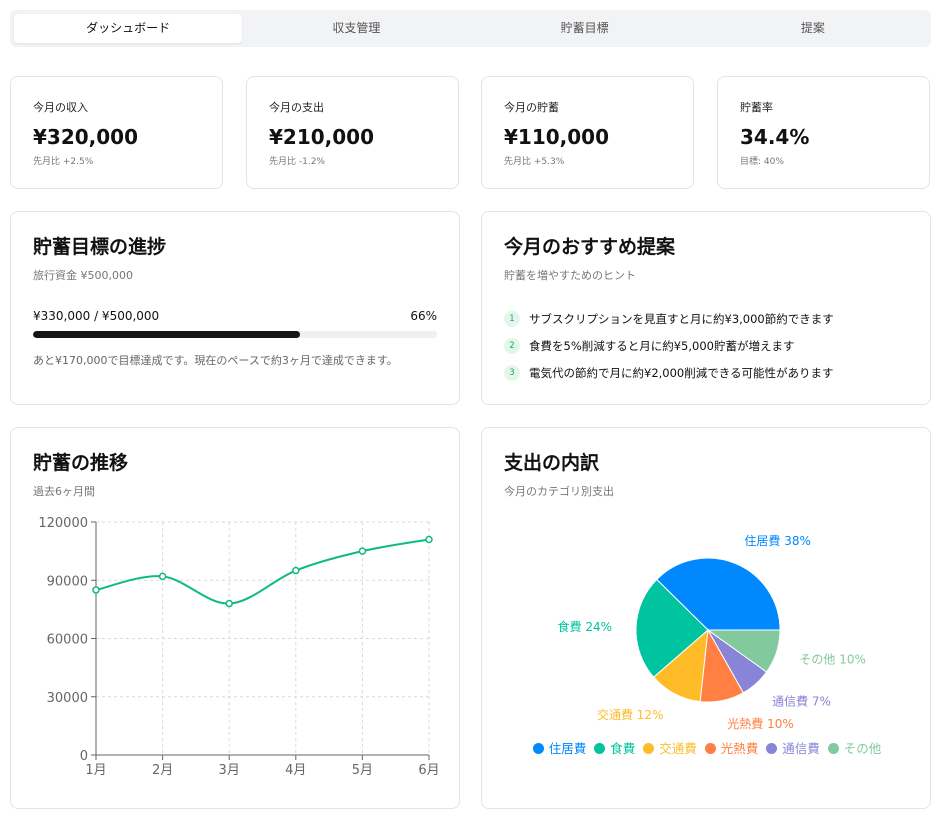 Image resolution: width=942 pixels, height=821 pixels. Describe the element at coordinates (322, 137) in the screenshot. I see `stat-value: ¥210,000` at that location.